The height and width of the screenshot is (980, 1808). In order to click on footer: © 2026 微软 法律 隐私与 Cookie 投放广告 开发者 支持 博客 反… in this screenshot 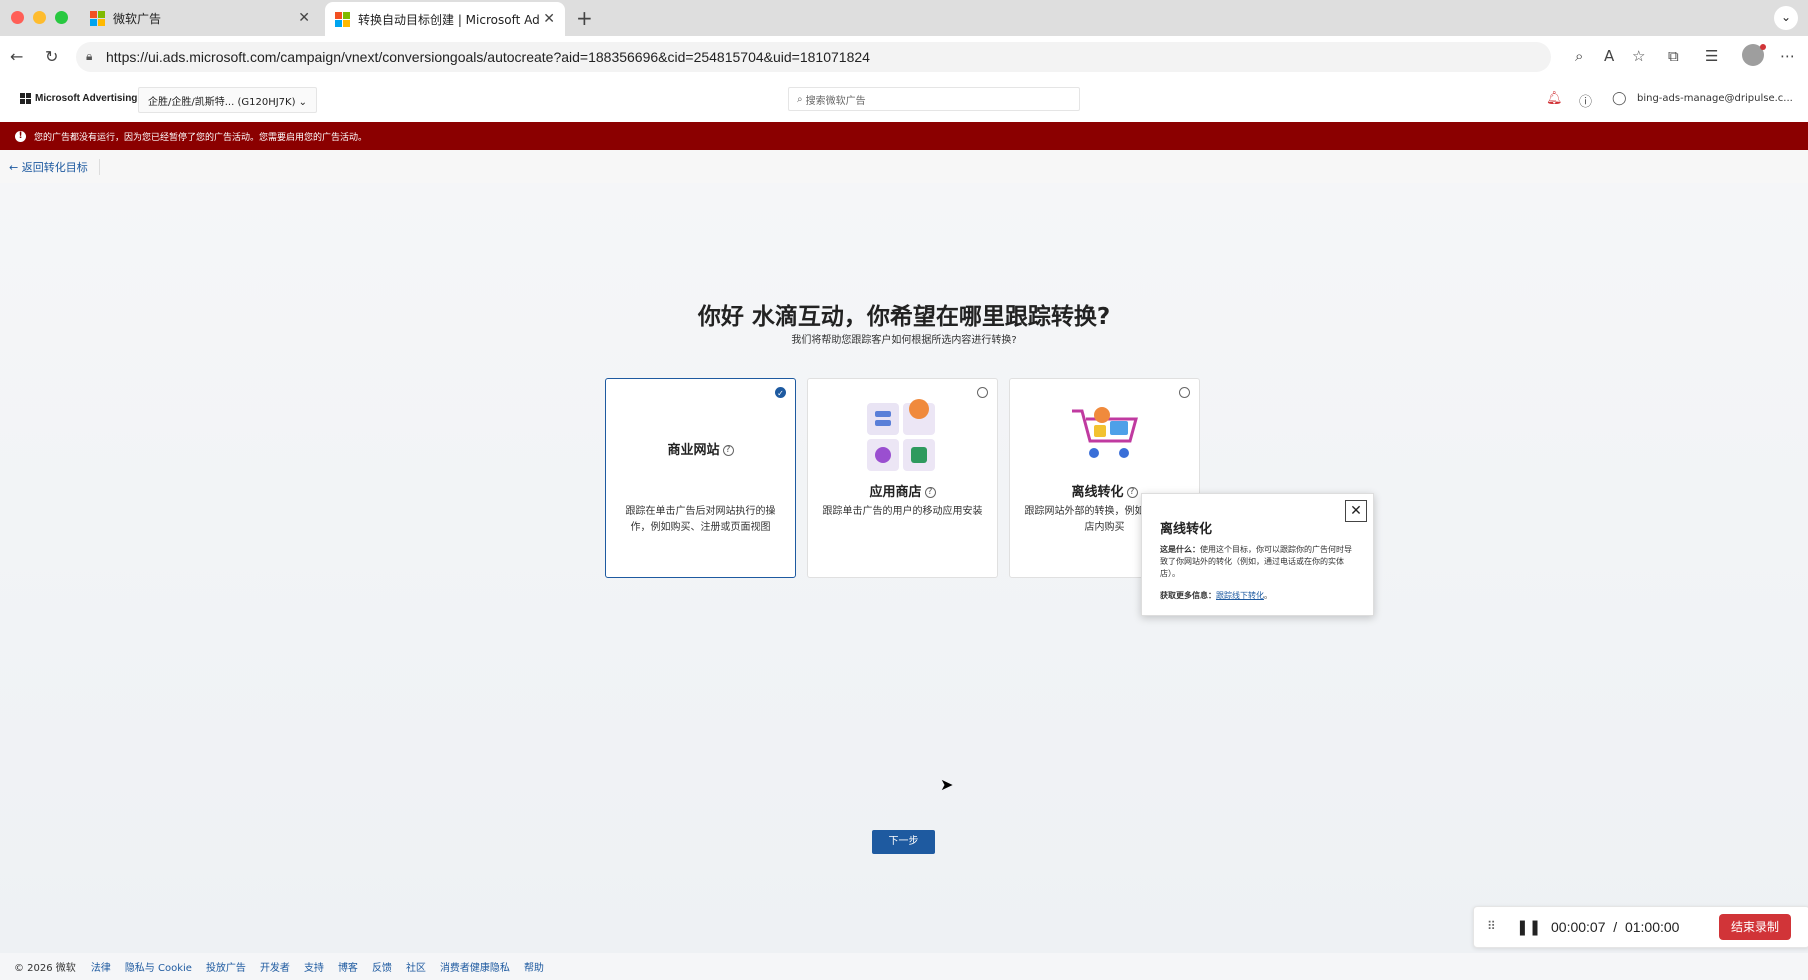, I will do `click(904, 966)`.